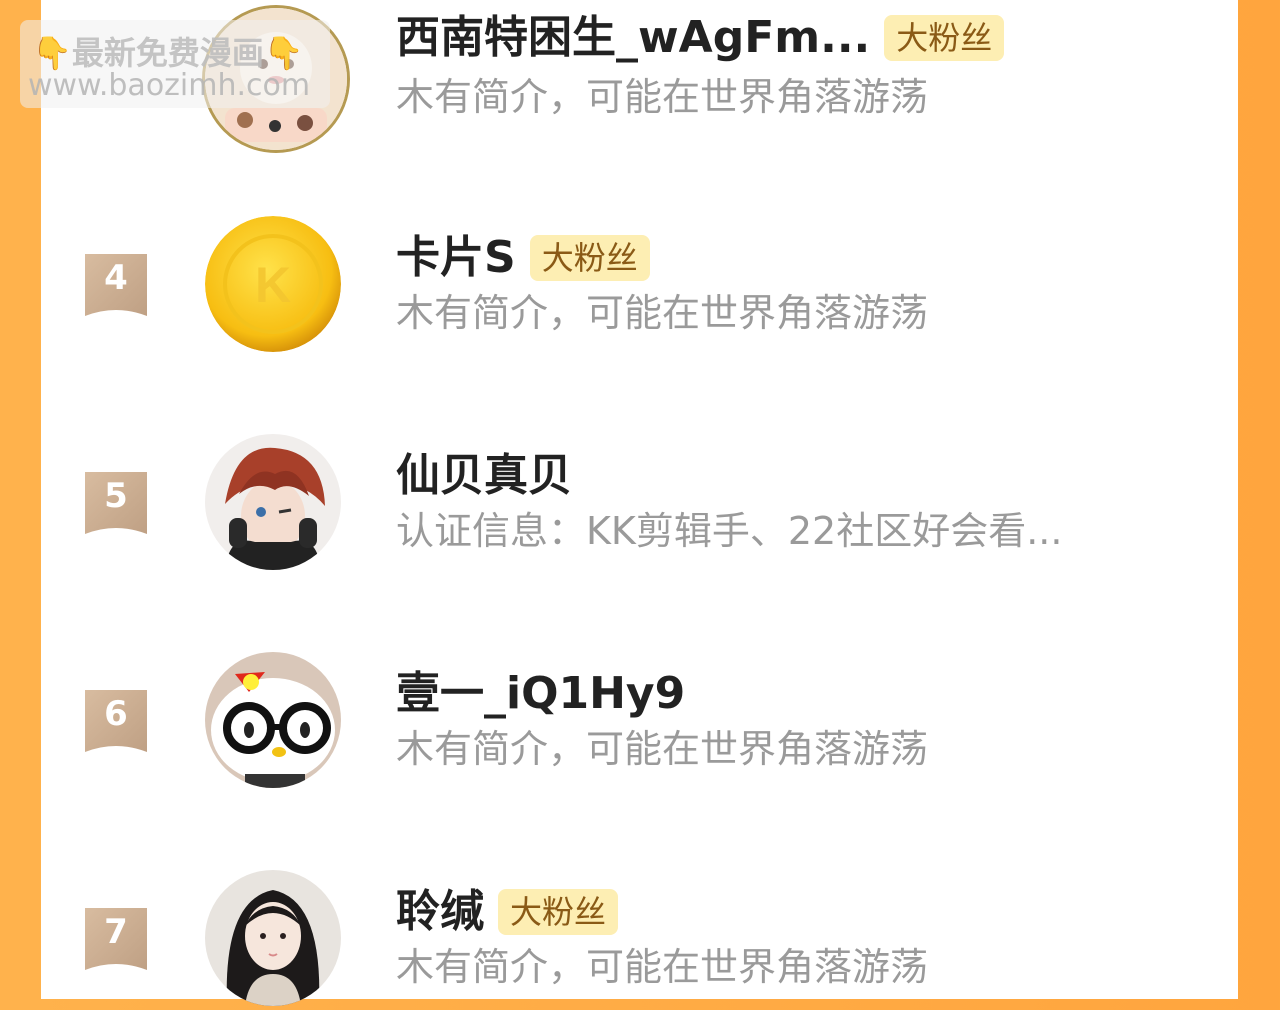  What do you see at coordinates (440, 912) in the screenshot?
I see `fan-name: 聆缄` at bounding box center [440, 912].